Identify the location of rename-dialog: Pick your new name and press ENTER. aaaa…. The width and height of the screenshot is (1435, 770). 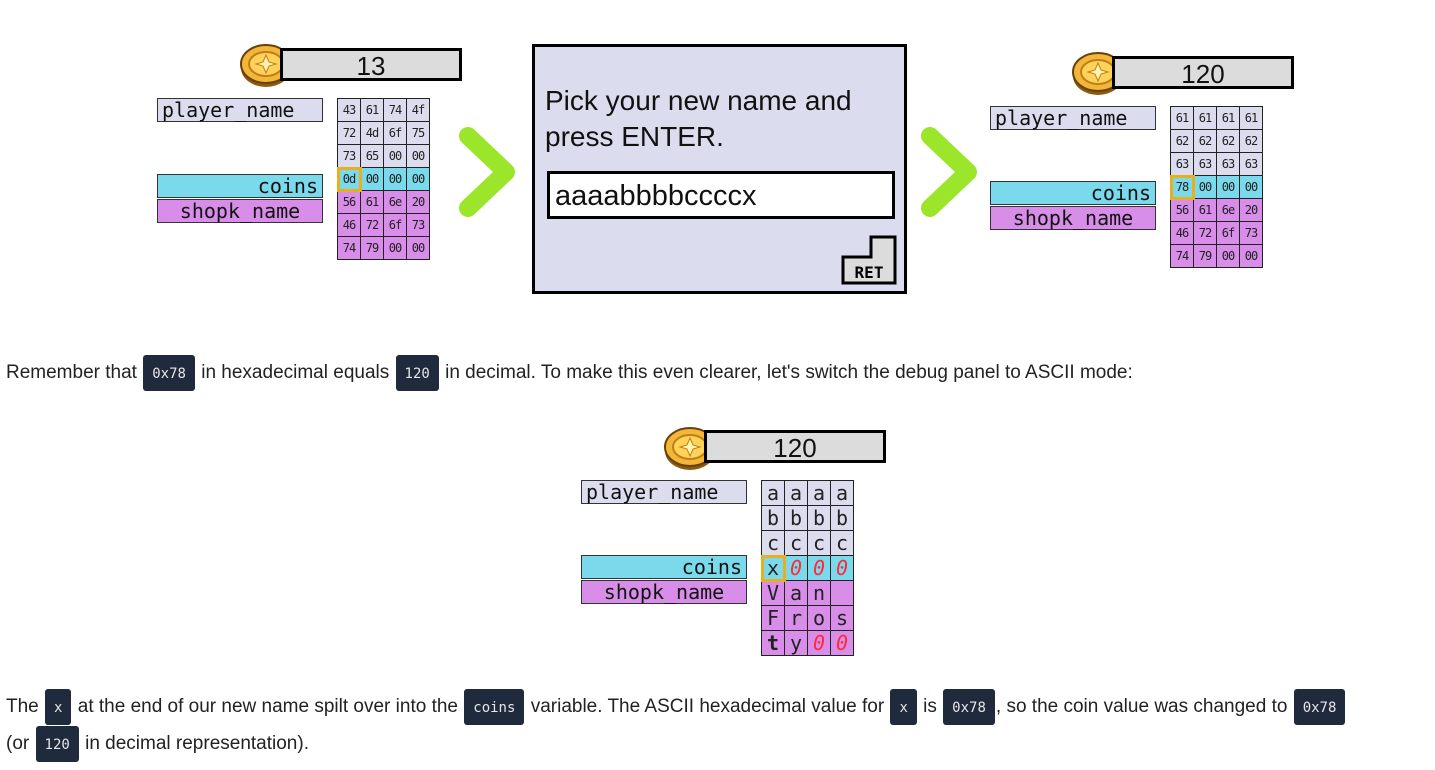
(719, 169).